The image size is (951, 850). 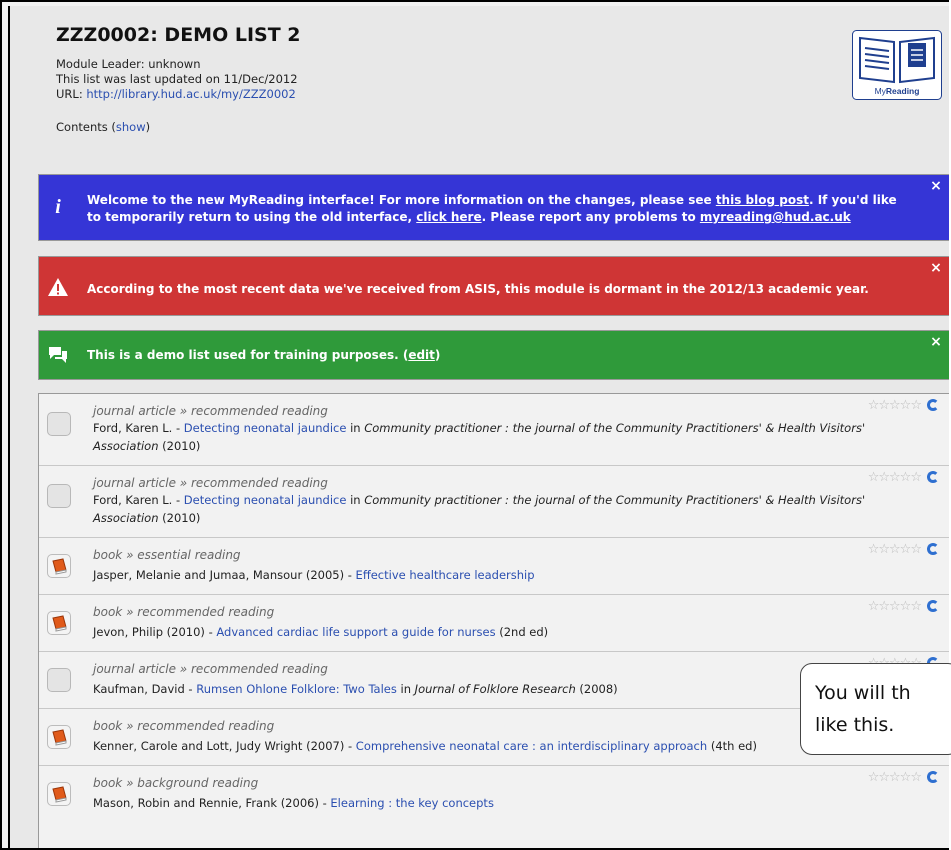 What do you see at coordinates (875, 709) in the screenshot?
I see `tutorial-callout: You will th like this.` at bounding box center [875, 709].